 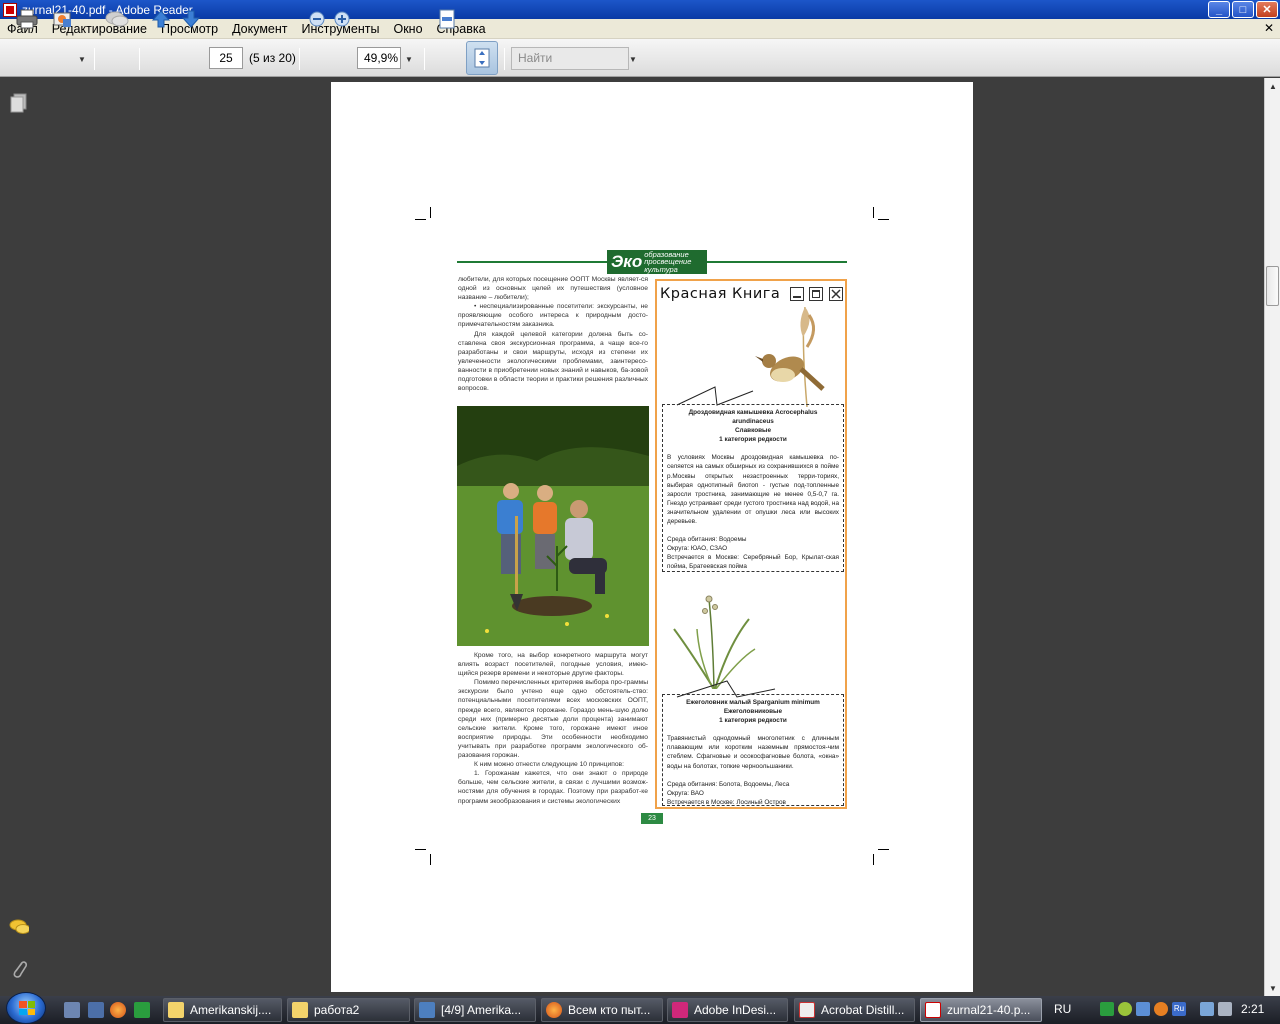 I want to click on find-input: Найти, so click(x=570, y=58).